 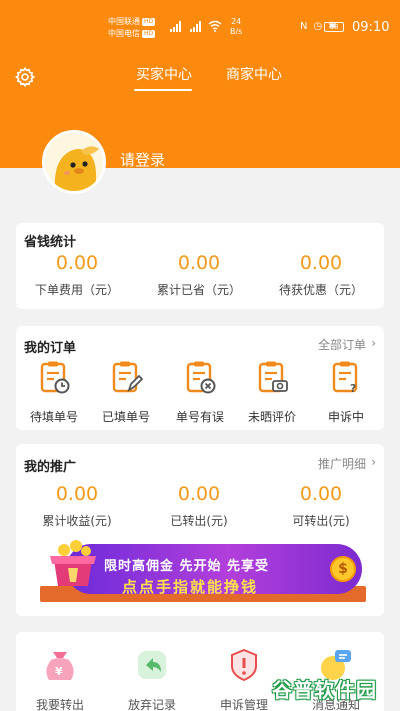 What do you see at coordinates (55, 377) in the screenshot?
I see `clock-clipboard-icon` at bounding box center [55, 377].